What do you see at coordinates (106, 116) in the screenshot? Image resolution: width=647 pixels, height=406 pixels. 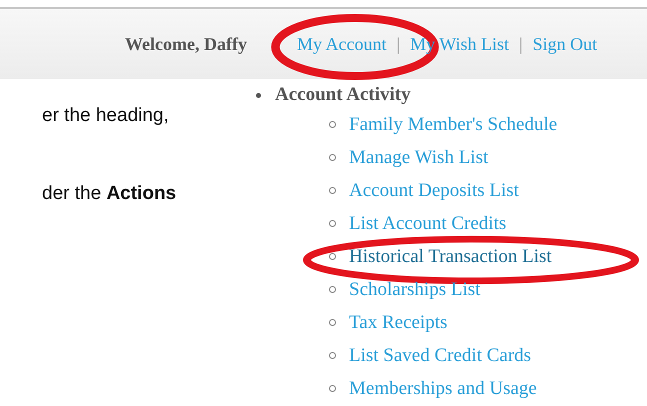 I see `document-text: er the heading,` at bounding box center [106, 116].